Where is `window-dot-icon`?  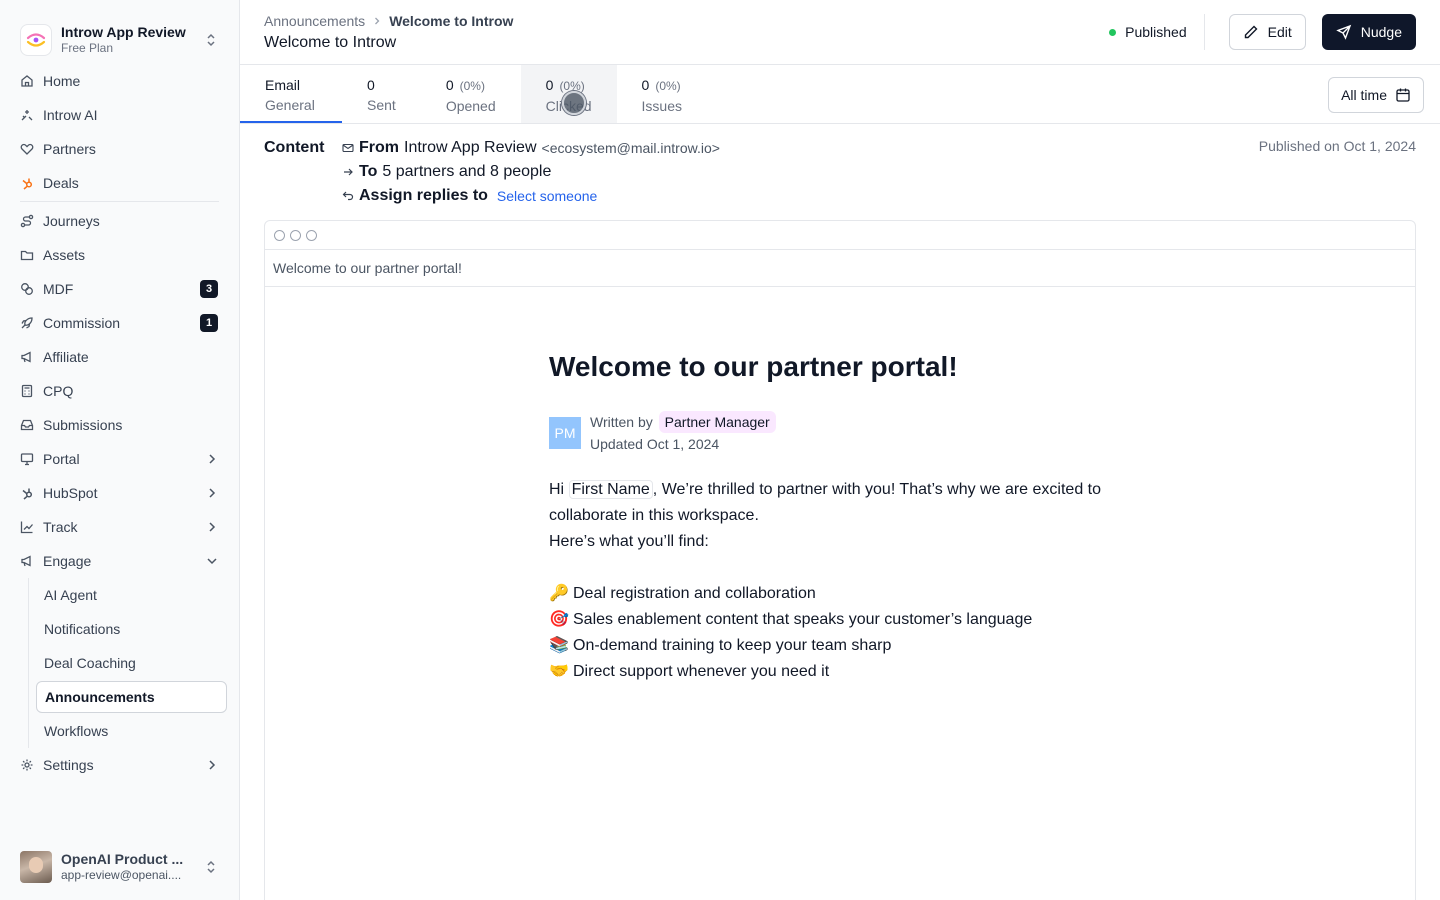 window-dot-icon is located at coordinates (279, 235).